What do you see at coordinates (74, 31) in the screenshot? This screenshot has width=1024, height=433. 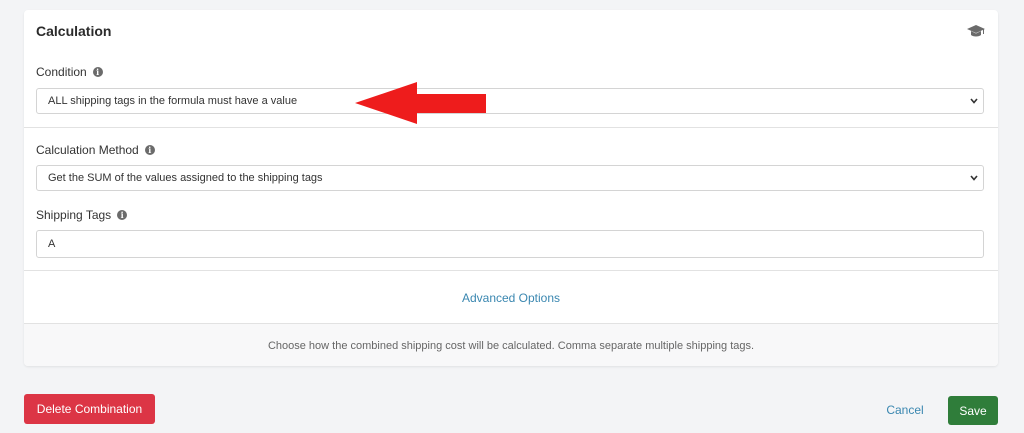 I see `panel-title: Calculation` at bounding box center [74, 31].